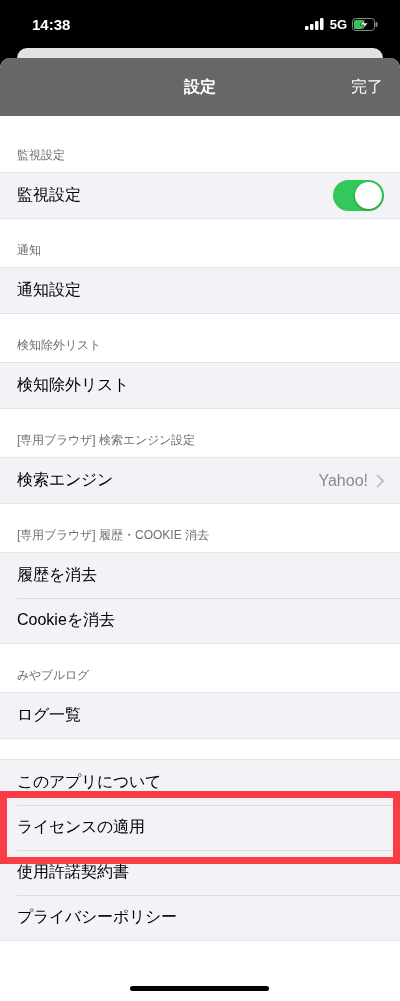  I want to click on row-label: 検索エンジン, so click(65, 480).